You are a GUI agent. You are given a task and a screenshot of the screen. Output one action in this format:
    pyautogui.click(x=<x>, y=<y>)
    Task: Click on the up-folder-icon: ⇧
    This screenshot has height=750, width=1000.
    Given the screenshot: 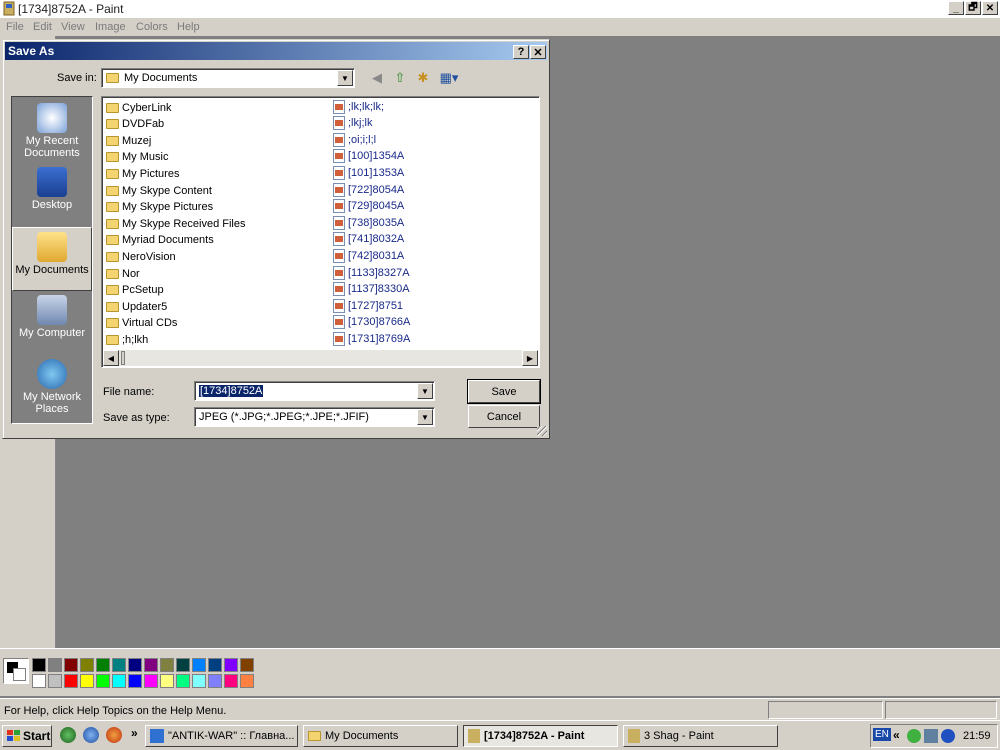 What is the action you would take?
    pyautogui.click(x=400, y=78)
    